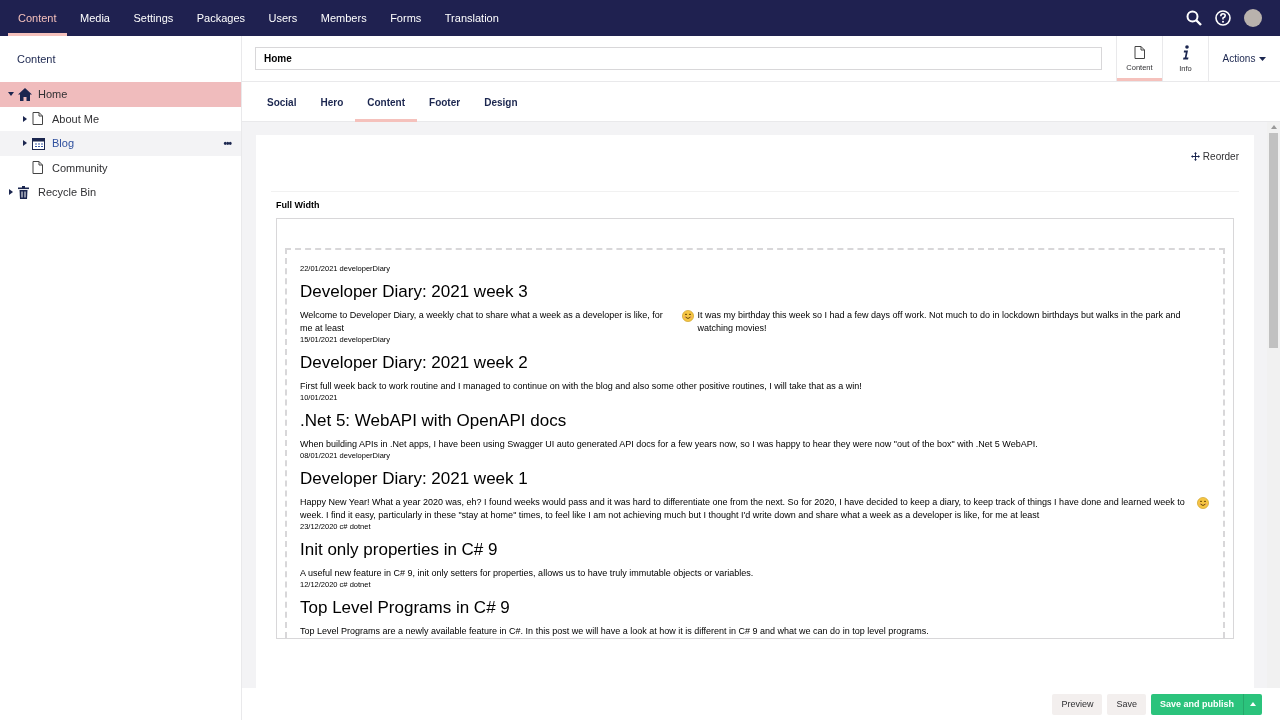 The image size is (1280, 720). I want to click on footer-button: Preview, so click(1077, 704).